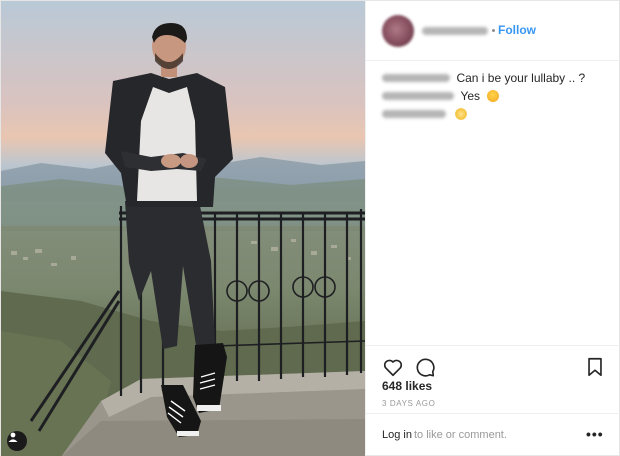  What do you see at coordinates (407, 386) in the screenshot?
I see `likes-count: 648 likes` at bounding box center [407, 386].